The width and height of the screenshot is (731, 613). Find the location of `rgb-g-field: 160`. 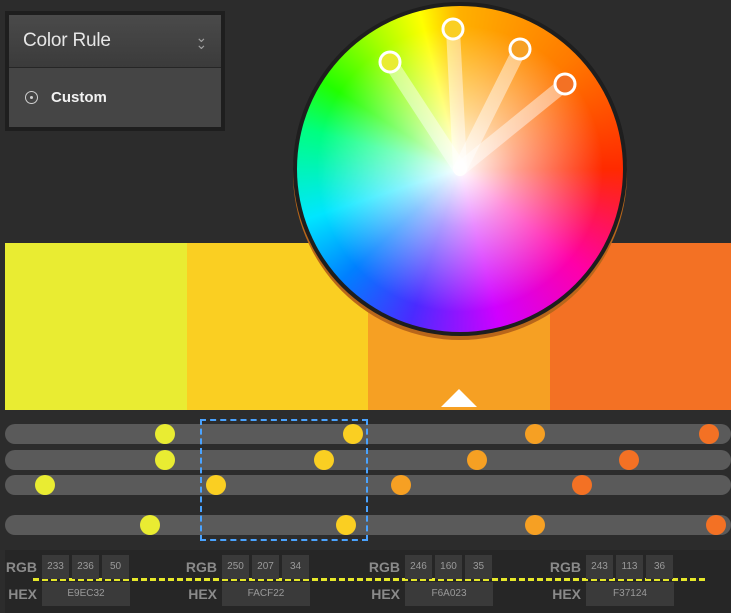

rgb-g-field: 160 is located at coordinates (448, 567).